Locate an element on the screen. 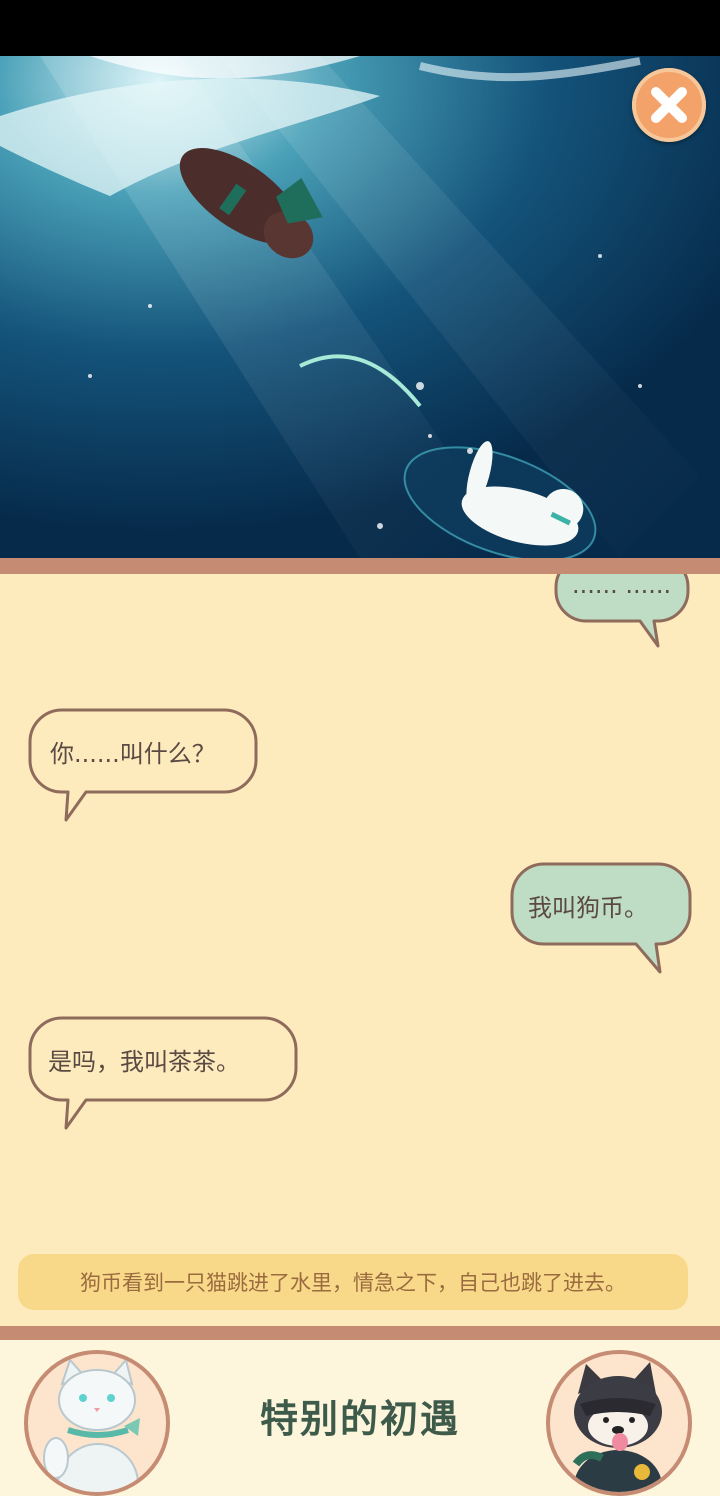 This screenshot has height=1496, width=720. footer-divider is located at coordinates (360, 1333).